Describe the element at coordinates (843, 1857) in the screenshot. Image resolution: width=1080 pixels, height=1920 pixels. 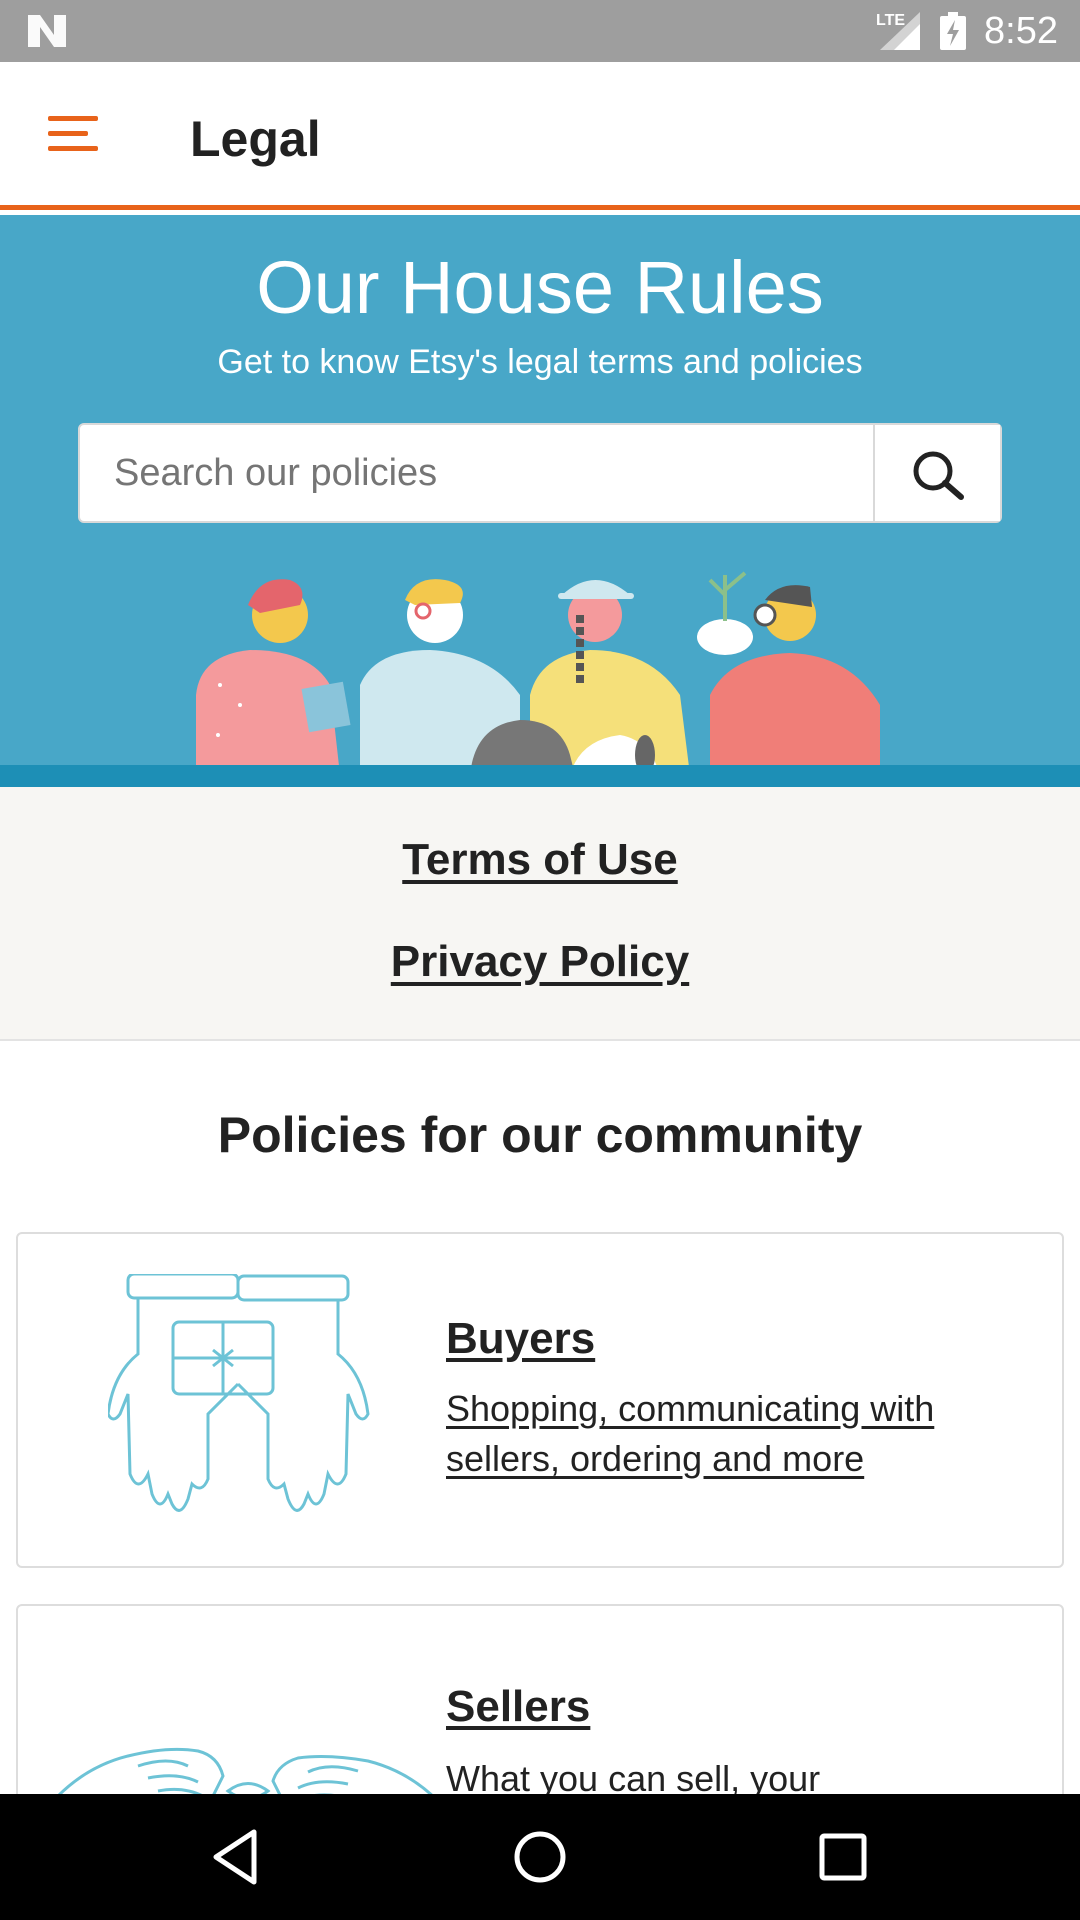
I see `recents-square-icon` at that location.